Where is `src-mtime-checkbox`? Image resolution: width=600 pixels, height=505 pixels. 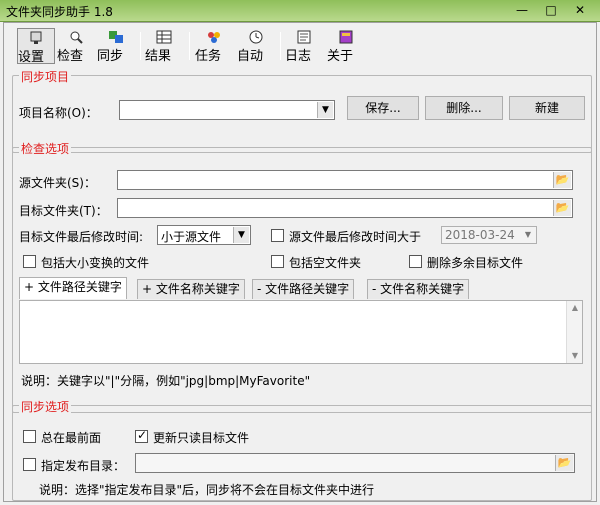
src-mtime-checkbox is located at coordinates (277, 235).